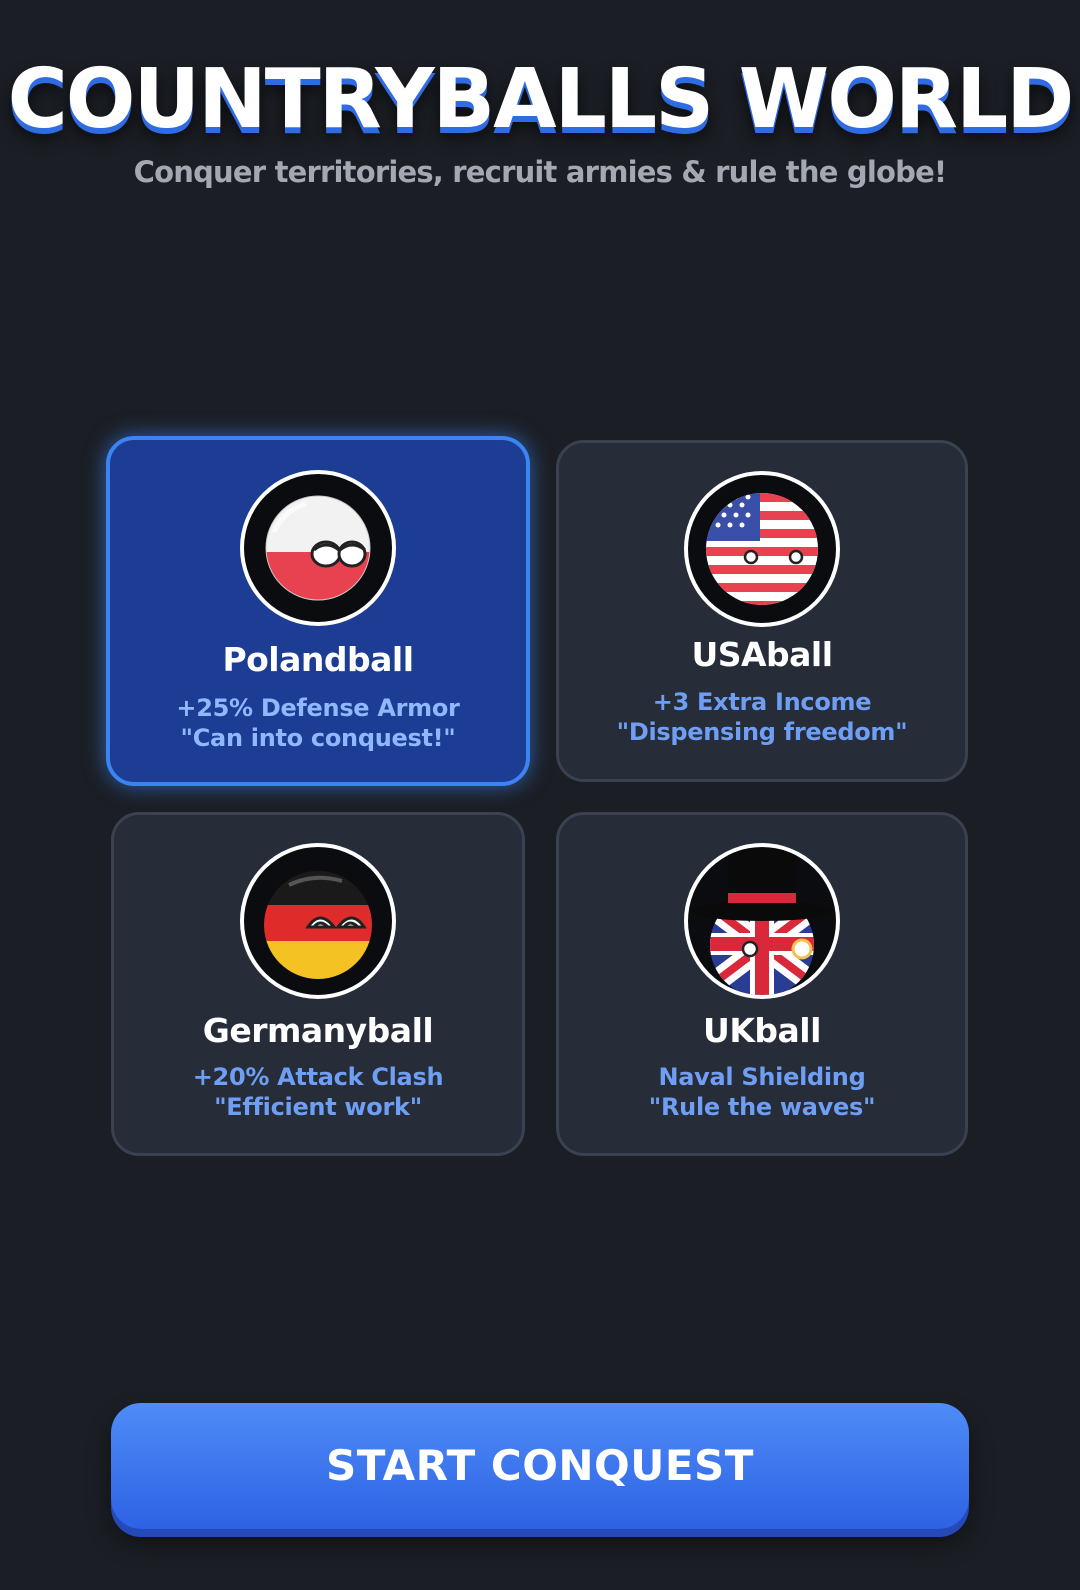 This screenshot has height=1590, width=1080. Describe the element at coordinates (762, 1077) in the screenshot. I see `country-bonus: Naval Shielding` at that location.